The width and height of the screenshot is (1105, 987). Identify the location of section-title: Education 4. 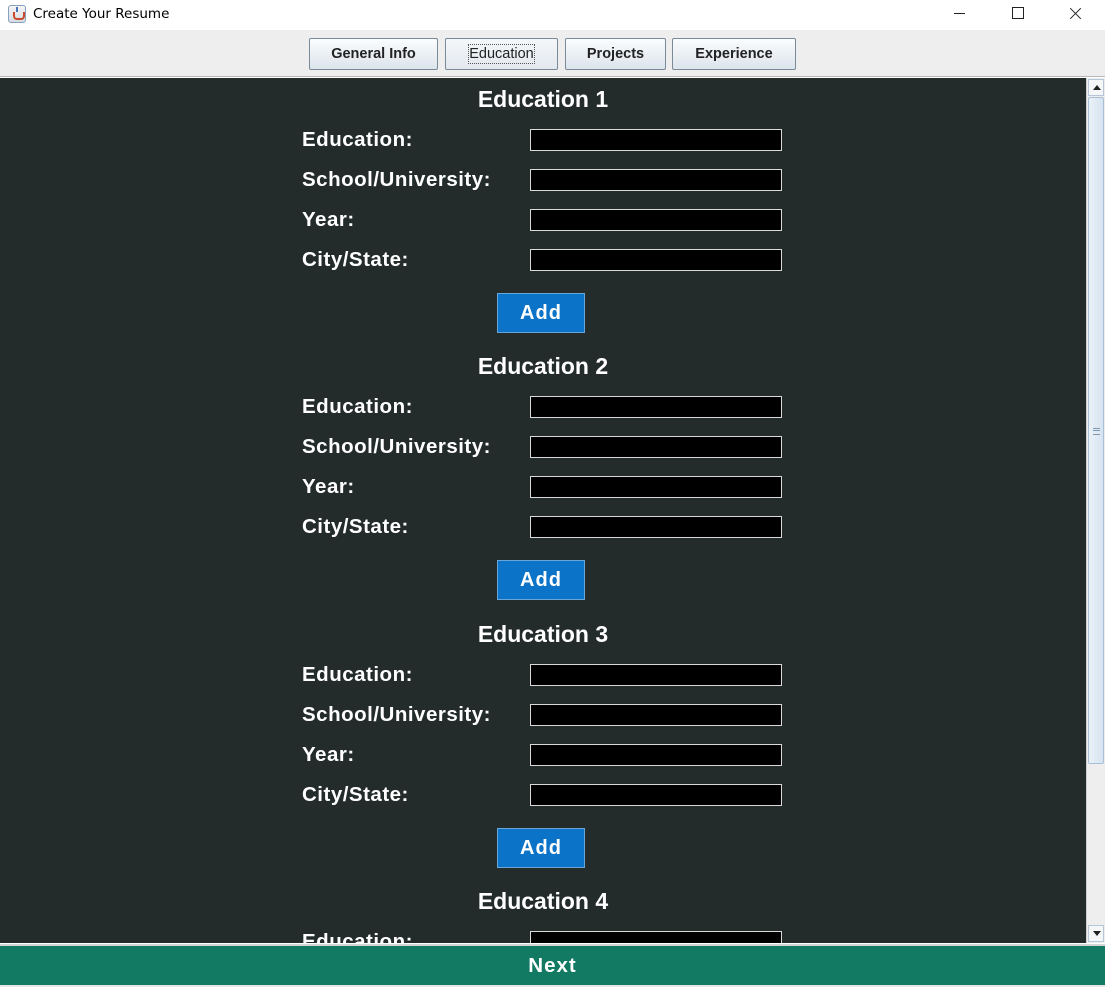
(543, 901).